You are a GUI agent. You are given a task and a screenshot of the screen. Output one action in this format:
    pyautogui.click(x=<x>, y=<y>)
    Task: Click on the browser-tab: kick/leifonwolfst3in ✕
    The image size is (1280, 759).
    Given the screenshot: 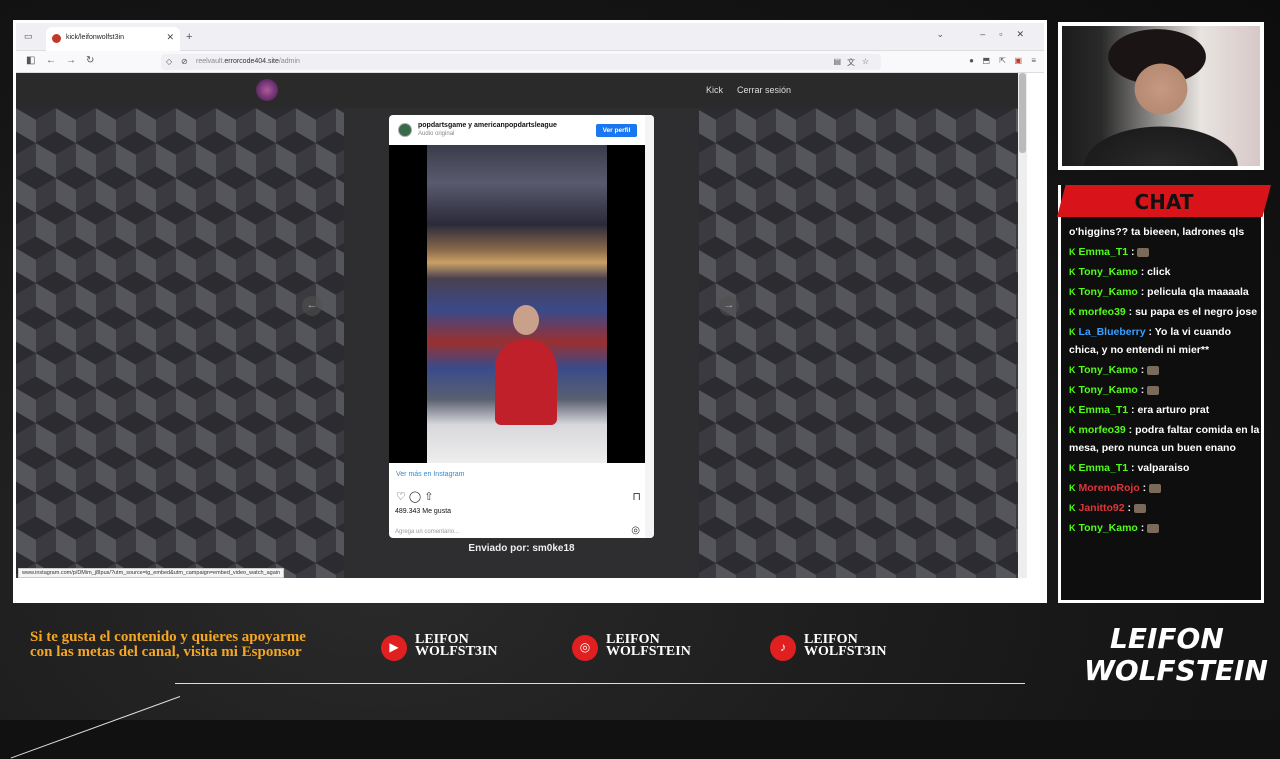 What is the action you would take?
    pyautogui.click(x=113, y=39)
    